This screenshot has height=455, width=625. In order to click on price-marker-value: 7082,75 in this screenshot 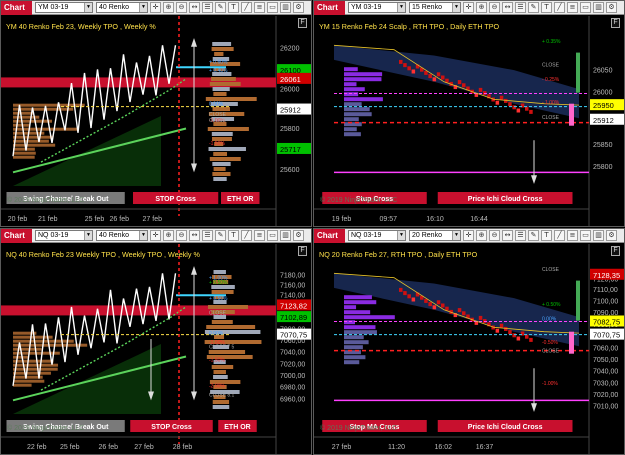, I will do `click(606, 321)`.